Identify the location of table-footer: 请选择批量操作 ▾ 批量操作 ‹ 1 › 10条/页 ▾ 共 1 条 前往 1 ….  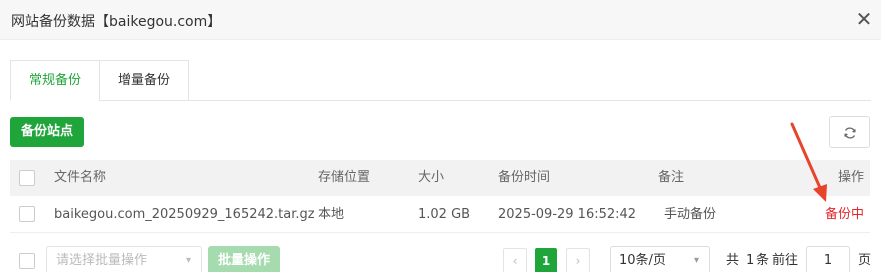
(441, 259).